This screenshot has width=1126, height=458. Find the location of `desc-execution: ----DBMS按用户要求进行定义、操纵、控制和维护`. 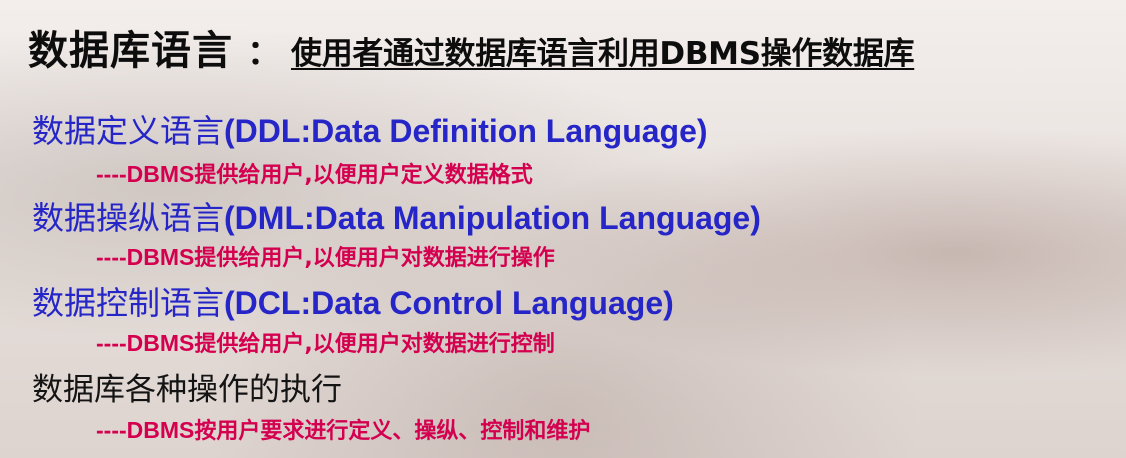

desc-execution: ----DBMS按用户要求进行定义、操纵、控制和维护 is located at coordinates (343, 429).